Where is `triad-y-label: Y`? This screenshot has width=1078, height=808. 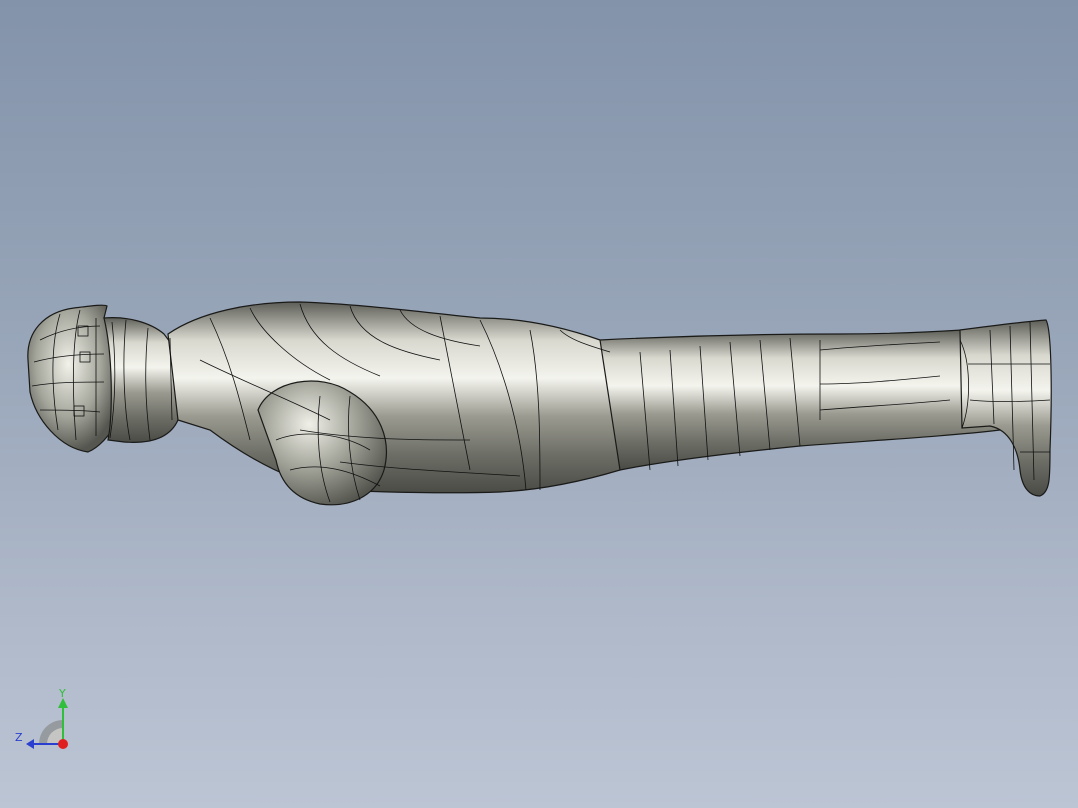
triad-y-label: Y is located at coordinates (62, 693).